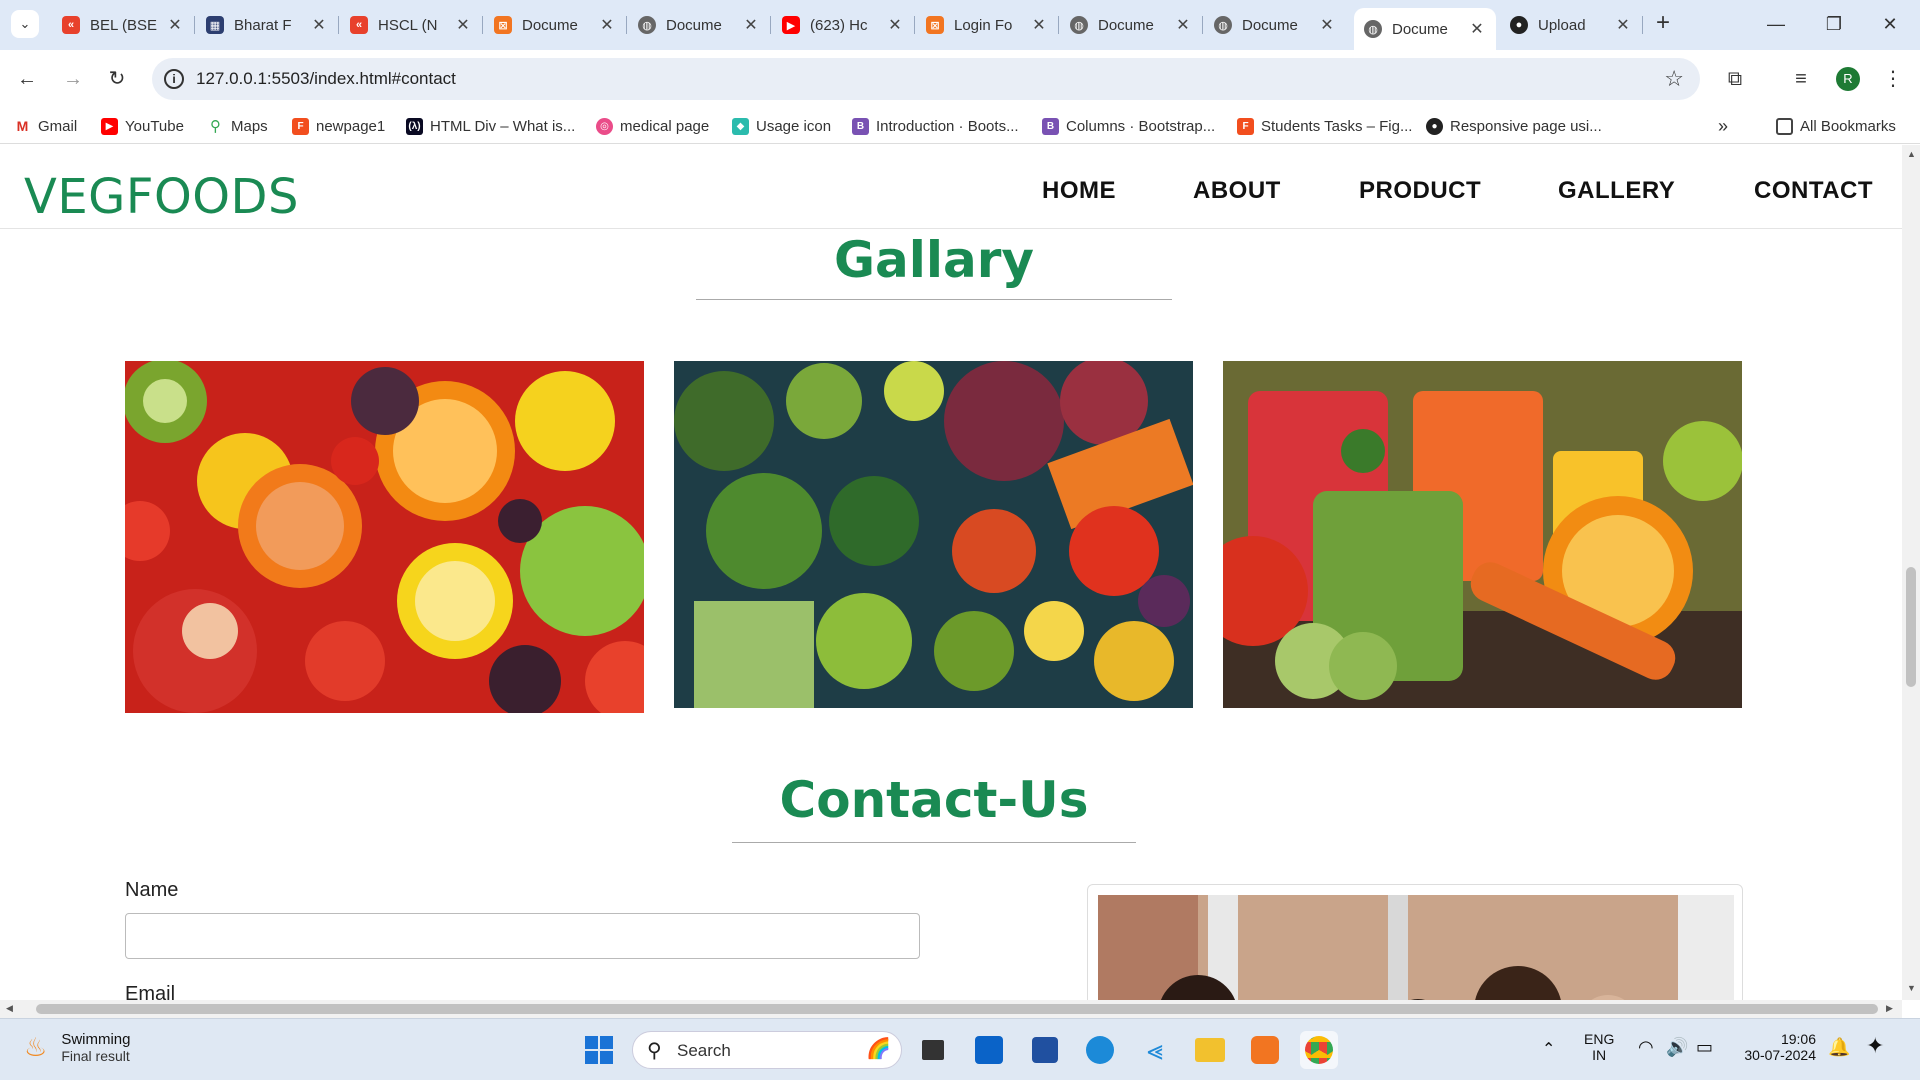 This screenshot has height=1080, width=1920. What do you see at coordinates (843, 25) in the screenshot?
I see `tab: ▶ (623) Hc ✕` at bounding box center [843, 25].